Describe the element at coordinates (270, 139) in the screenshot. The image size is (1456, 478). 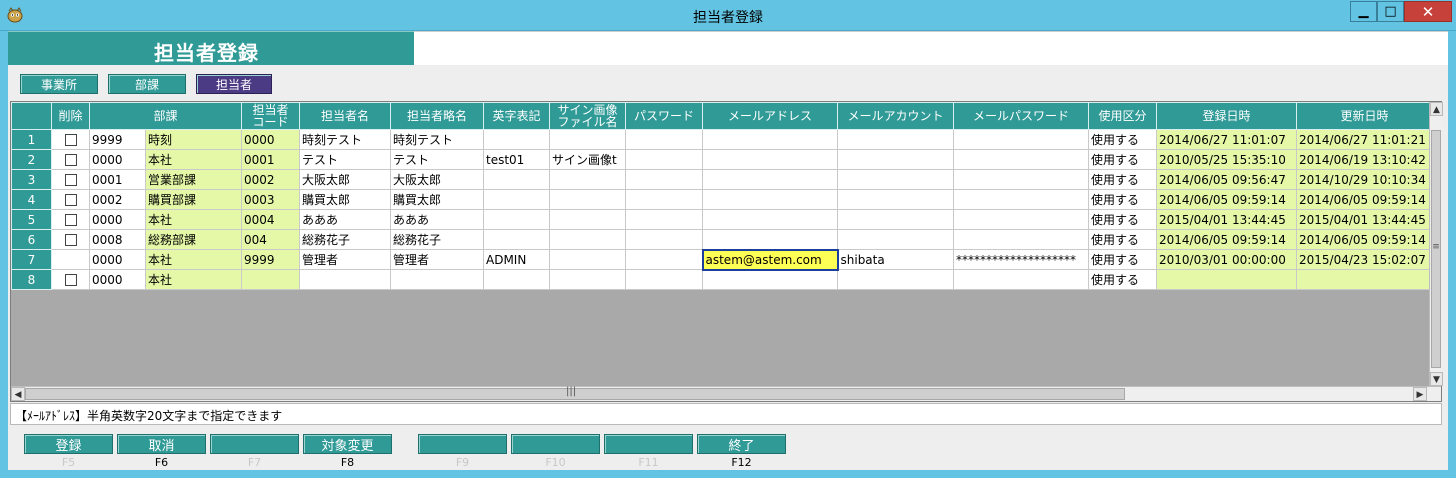
I see `cell-staff-code: 0000` at that location.